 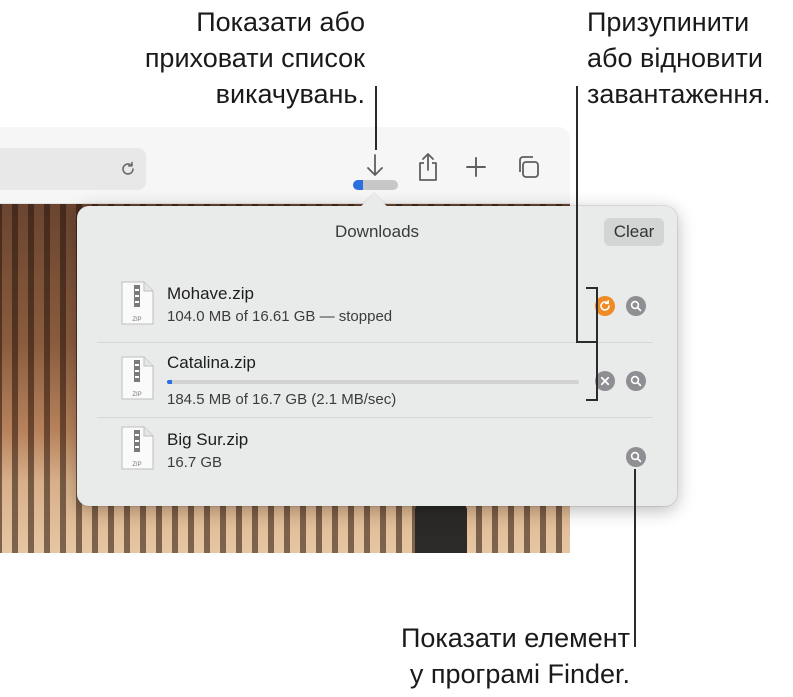 I want to click on download-status: 16.7 GB, so click(x=195, y=462).